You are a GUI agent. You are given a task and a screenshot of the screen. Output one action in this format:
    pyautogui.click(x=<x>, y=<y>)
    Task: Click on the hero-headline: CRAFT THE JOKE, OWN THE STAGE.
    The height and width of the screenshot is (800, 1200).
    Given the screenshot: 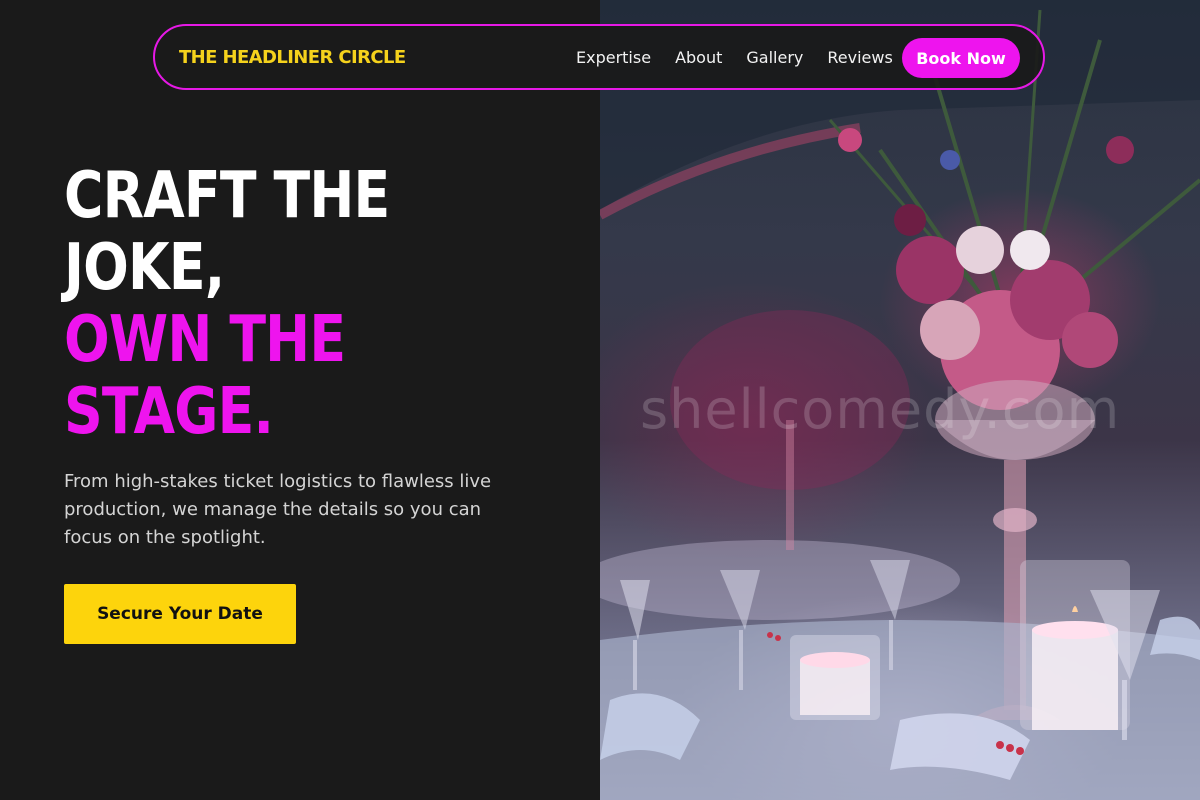 What is the action you would take?
    pyautogui.click(x=299, y=304)
    